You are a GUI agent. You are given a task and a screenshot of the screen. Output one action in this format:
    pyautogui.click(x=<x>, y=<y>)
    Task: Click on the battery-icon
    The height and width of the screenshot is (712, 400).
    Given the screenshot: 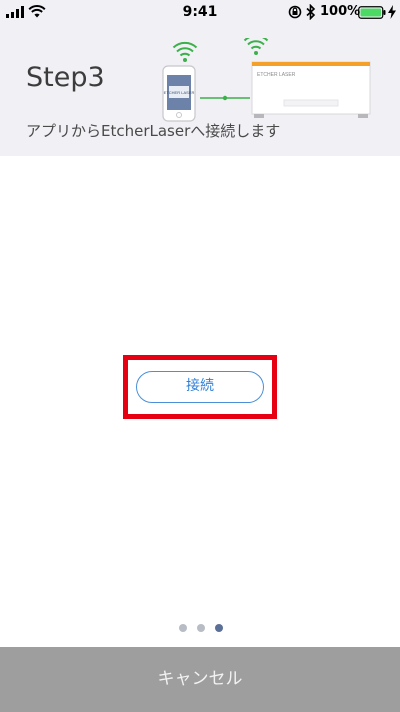 What is the action you would take?
    pyautogui.click(x=372, y=12)
    